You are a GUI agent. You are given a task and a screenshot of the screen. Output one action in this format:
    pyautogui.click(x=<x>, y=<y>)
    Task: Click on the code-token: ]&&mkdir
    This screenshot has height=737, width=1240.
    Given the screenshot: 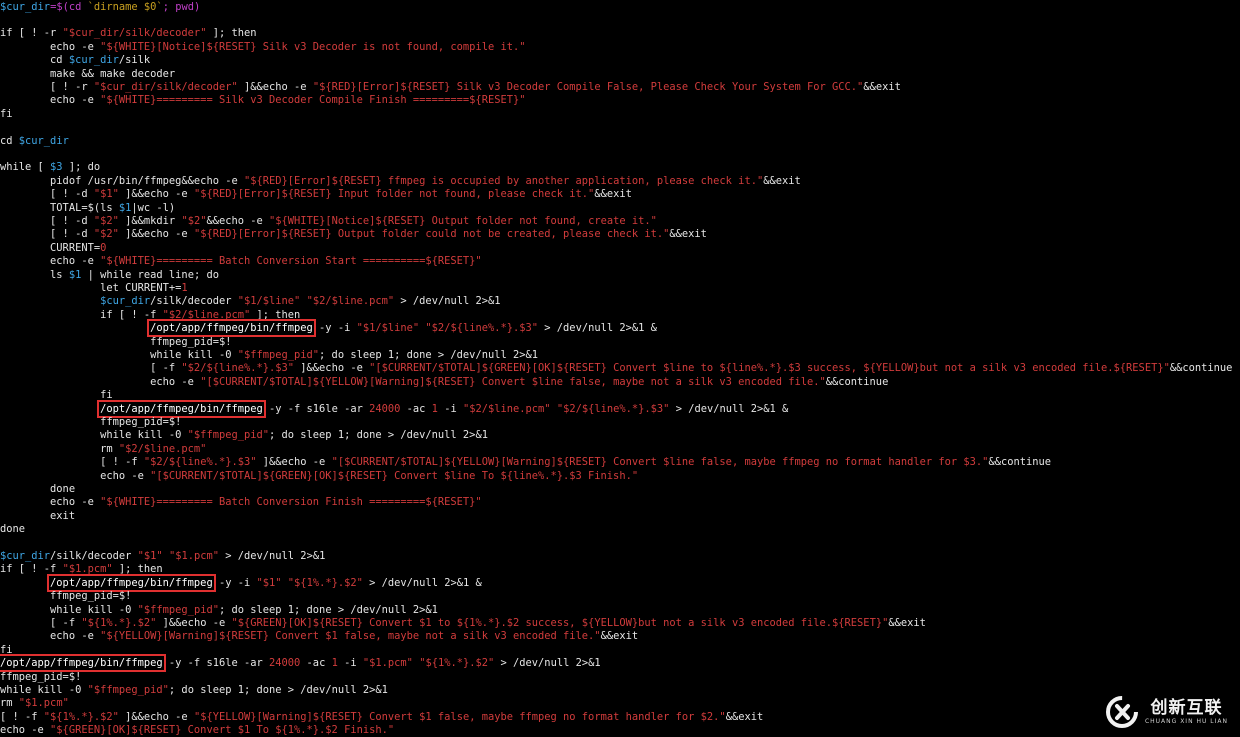 What is the action you would take?
    pyautogui.click(x=150, y=220)
    